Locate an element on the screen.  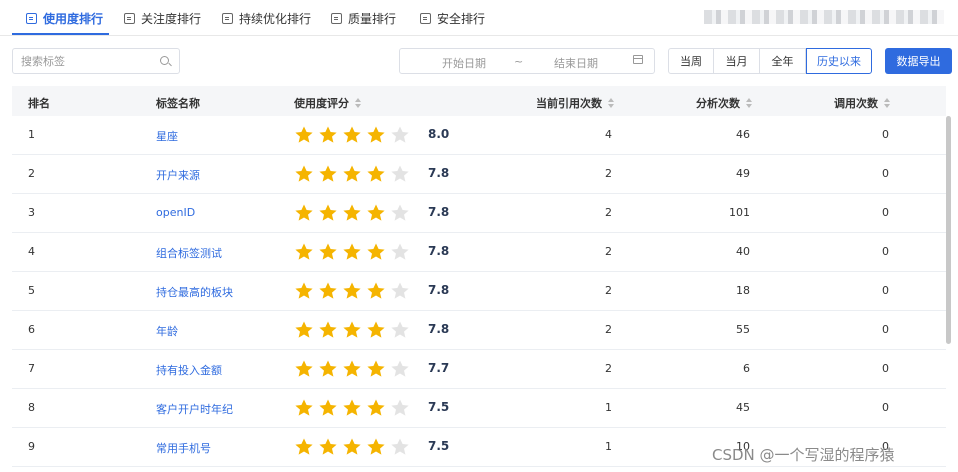
col-call-count: 调用次数 is located at coordinates (862, 103).